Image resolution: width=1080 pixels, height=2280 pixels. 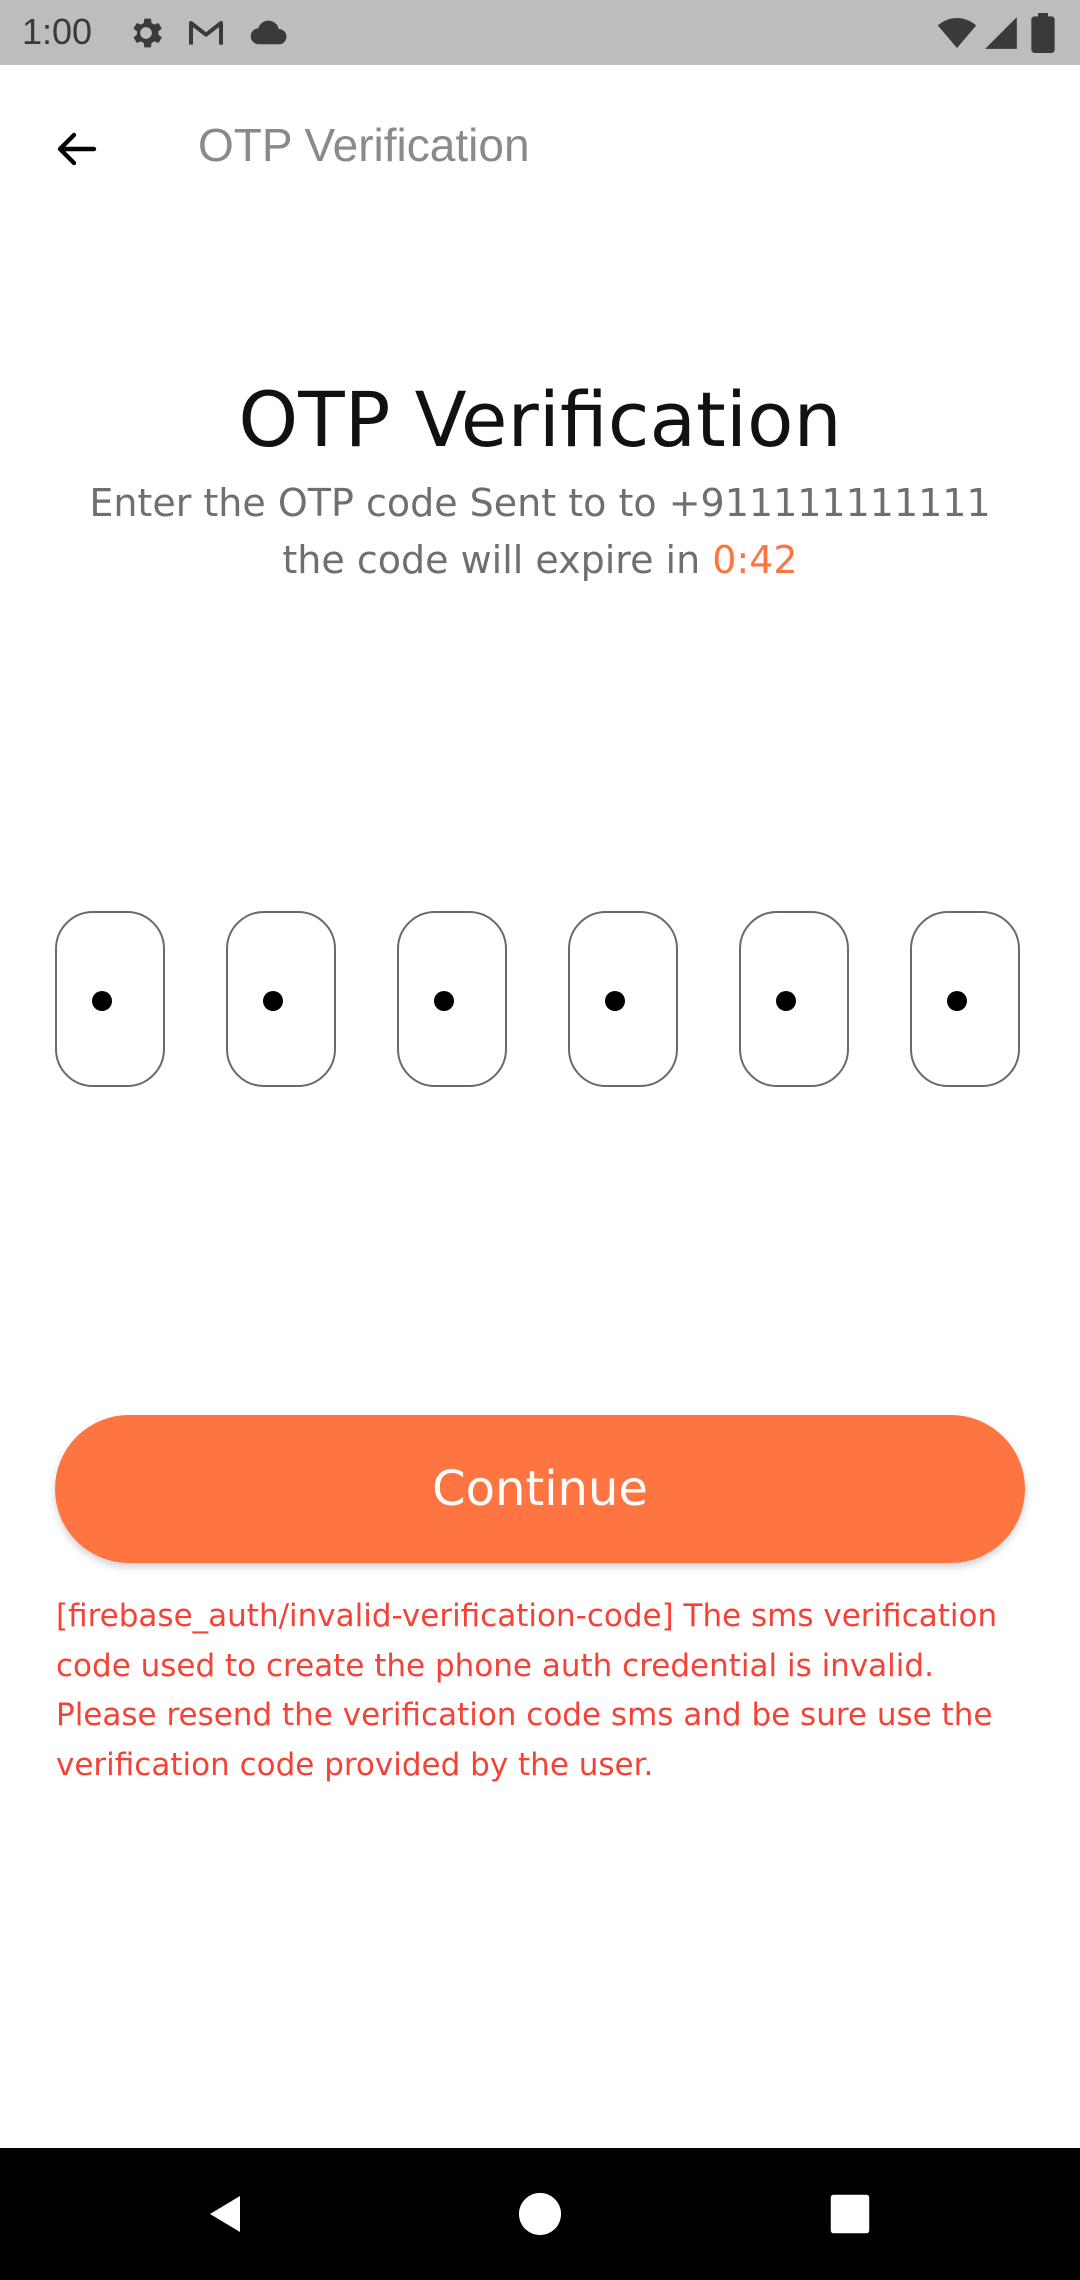 I want to click on back-button, so click(x=76, y=149).